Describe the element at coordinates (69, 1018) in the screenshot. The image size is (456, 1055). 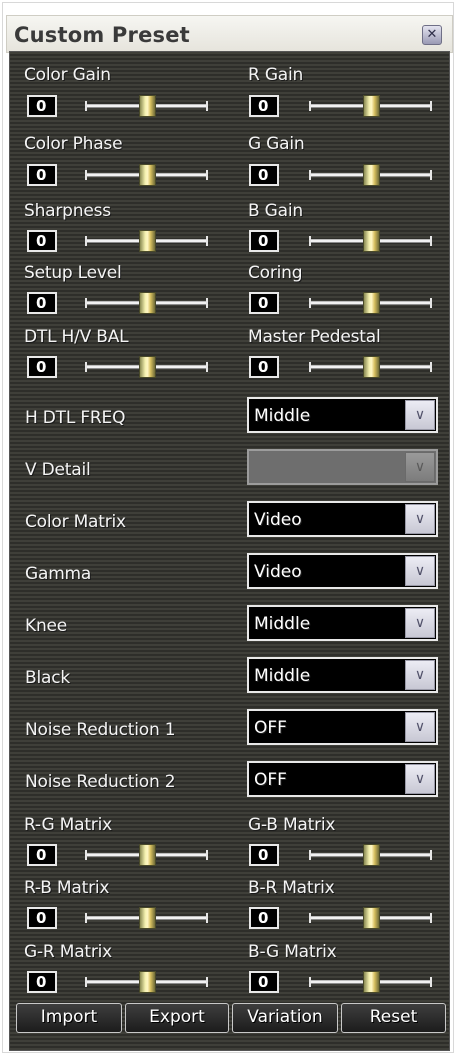
I see `import-button: Import` at that location.